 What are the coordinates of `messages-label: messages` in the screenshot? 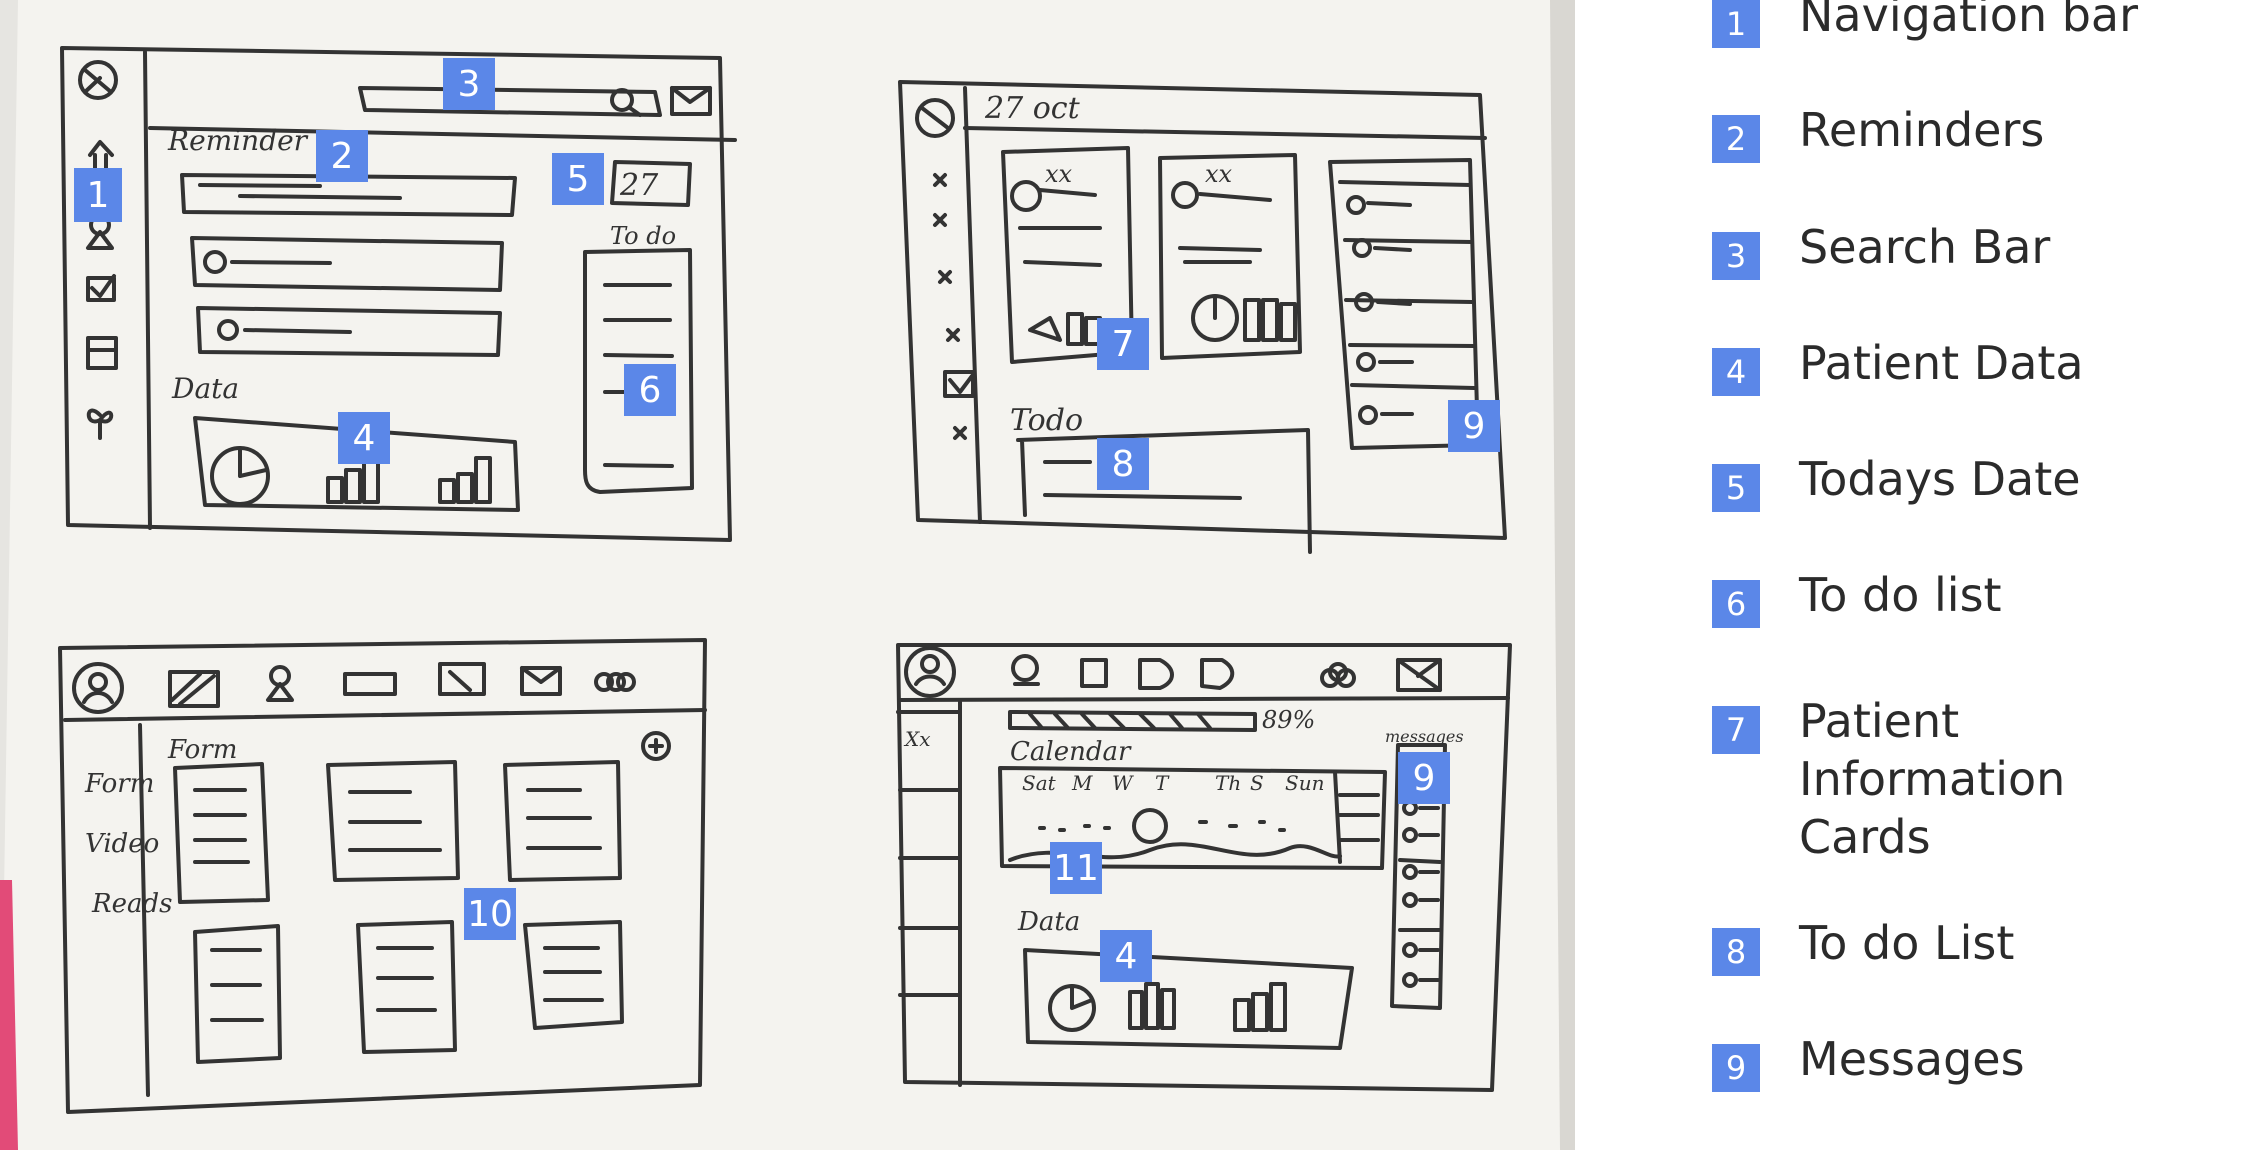 It's located at (1424, 736).